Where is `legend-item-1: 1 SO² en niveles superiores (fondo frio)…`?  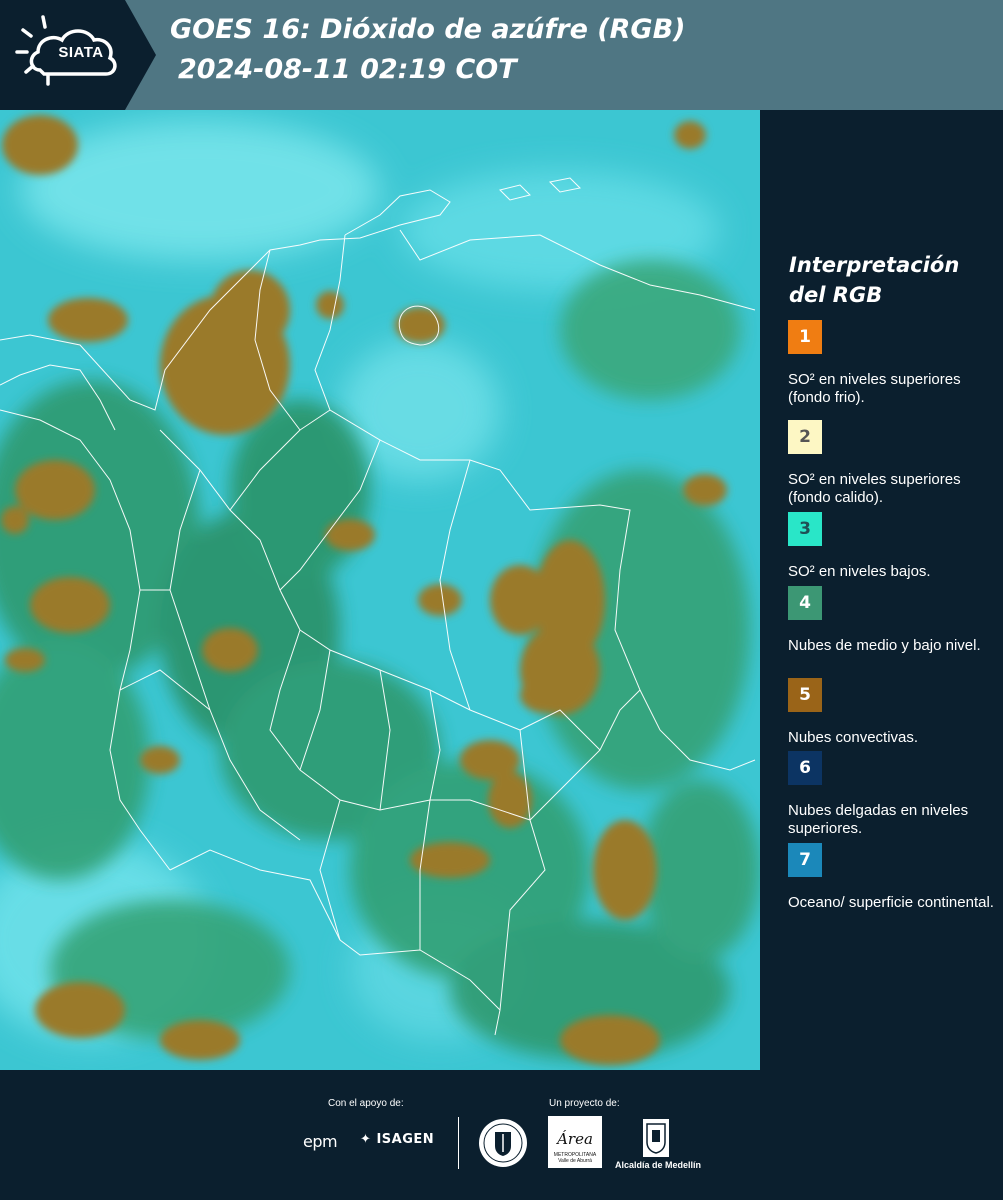 legend-item-1: 1 SO² en niveles superiores (fondo frio)… is located at coordinates (893, 363).